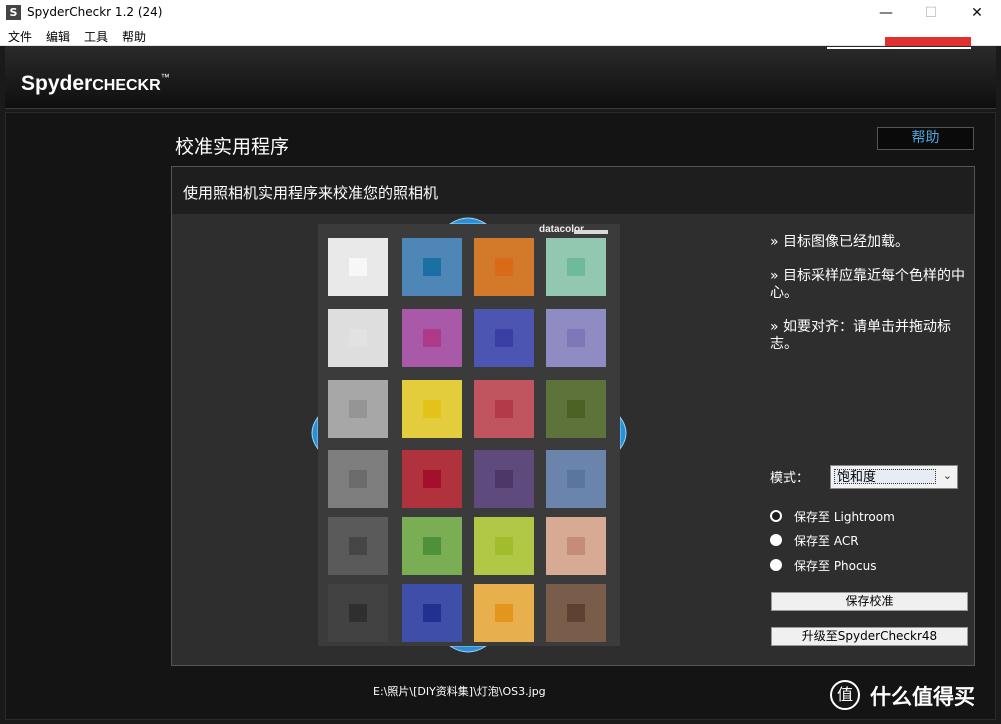 The width and height of the screenshot is (1001, 724). I want to click on menu-tools: 工具, so click(96, 36).